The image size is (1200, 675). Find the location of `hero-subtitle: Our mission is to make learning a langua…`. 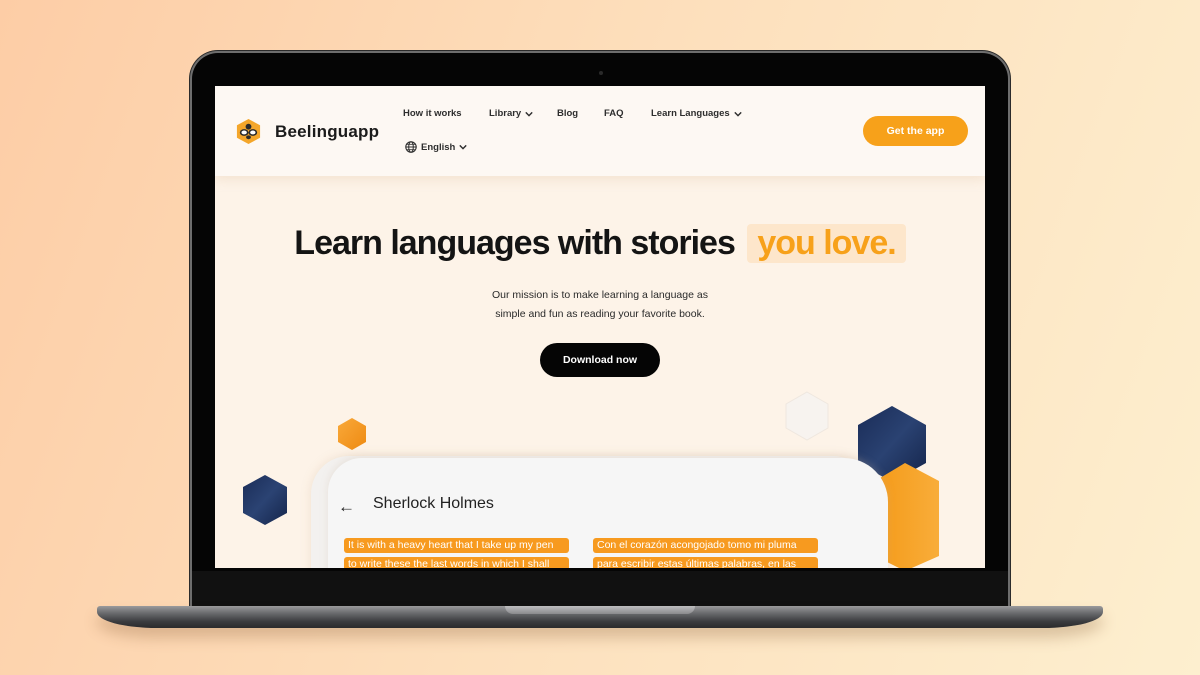

hero-subtitle: Our mission is to make learning a langua… is located at coordinates (600, 305).